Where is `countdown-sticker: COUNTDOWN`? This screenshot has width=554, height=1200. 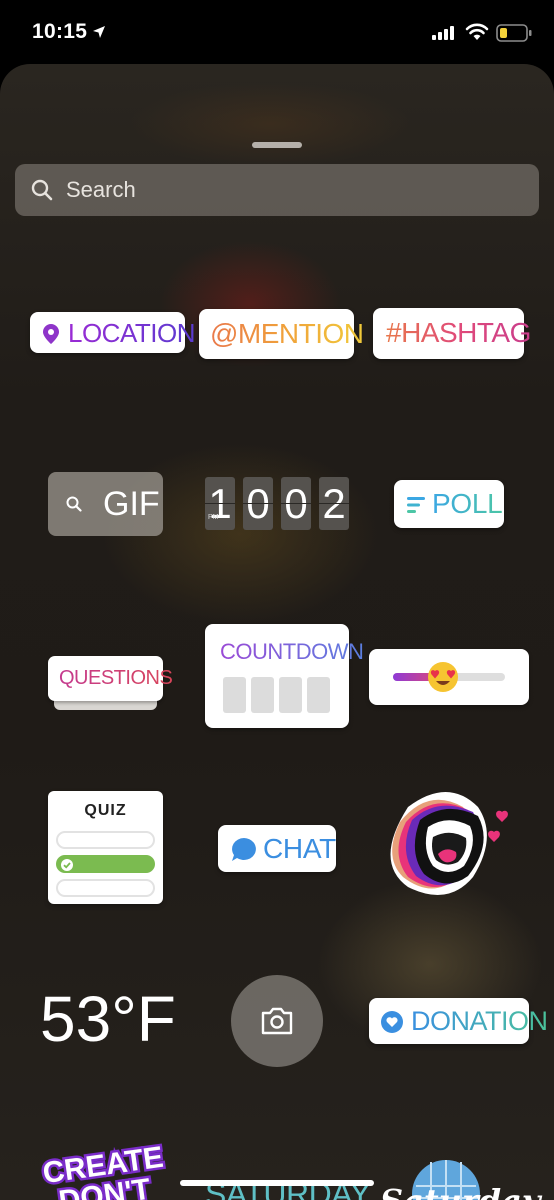 countdown-sticker: COUNTDOWN is located at coordinates (284, 676).